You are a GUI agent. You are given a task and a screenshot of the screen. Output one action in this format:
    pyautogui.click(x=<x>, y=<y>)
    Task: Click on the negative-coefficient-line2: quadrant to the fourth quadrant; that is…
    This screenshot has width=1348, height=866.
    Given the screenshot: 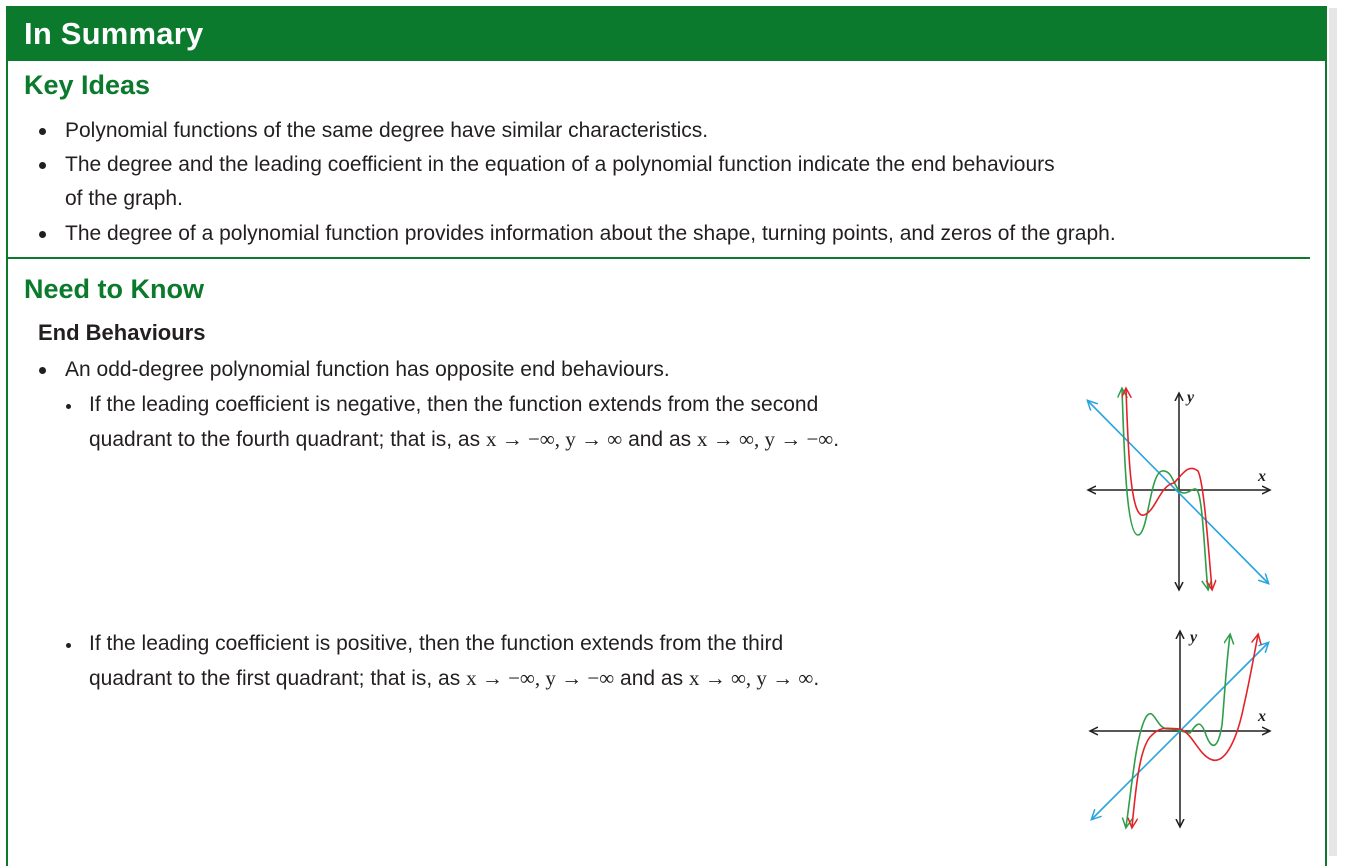 What is the action you would take?
    pyautogui.click(x=464, y=439)
    